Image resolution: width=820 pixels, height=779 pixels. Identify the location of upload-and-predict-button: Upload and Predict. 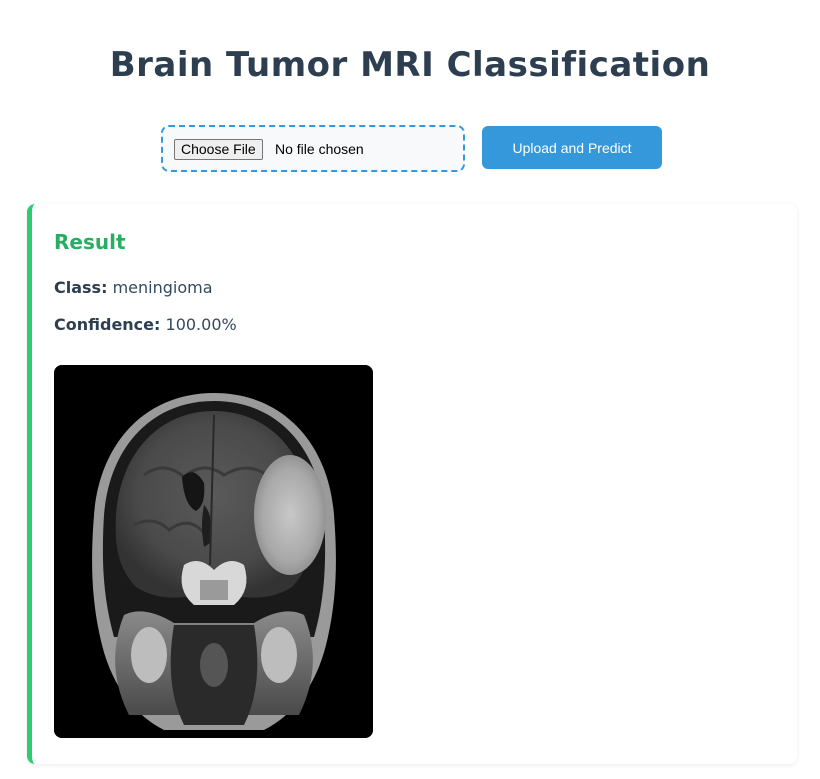
(572, 147).